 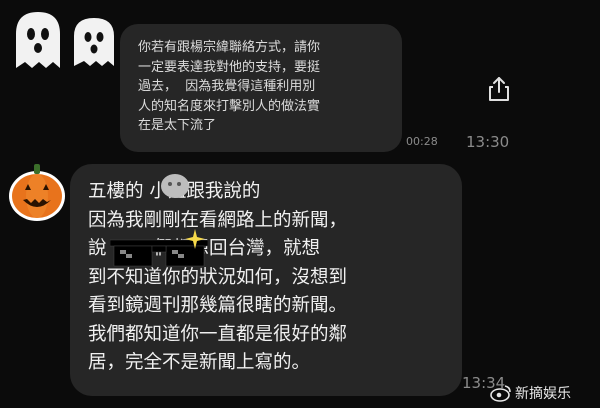 What do you see at coordinates (195, 239) in the screenshot?
I see `sparkle-icon` at bounding box center [195, 239].